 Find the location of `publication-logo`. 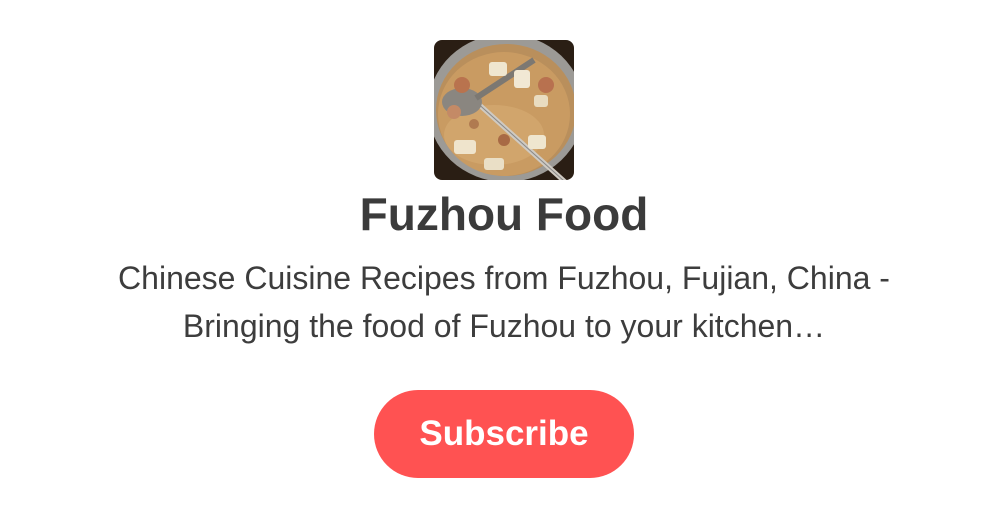

publication-logo is located at coordinates (504, 110).